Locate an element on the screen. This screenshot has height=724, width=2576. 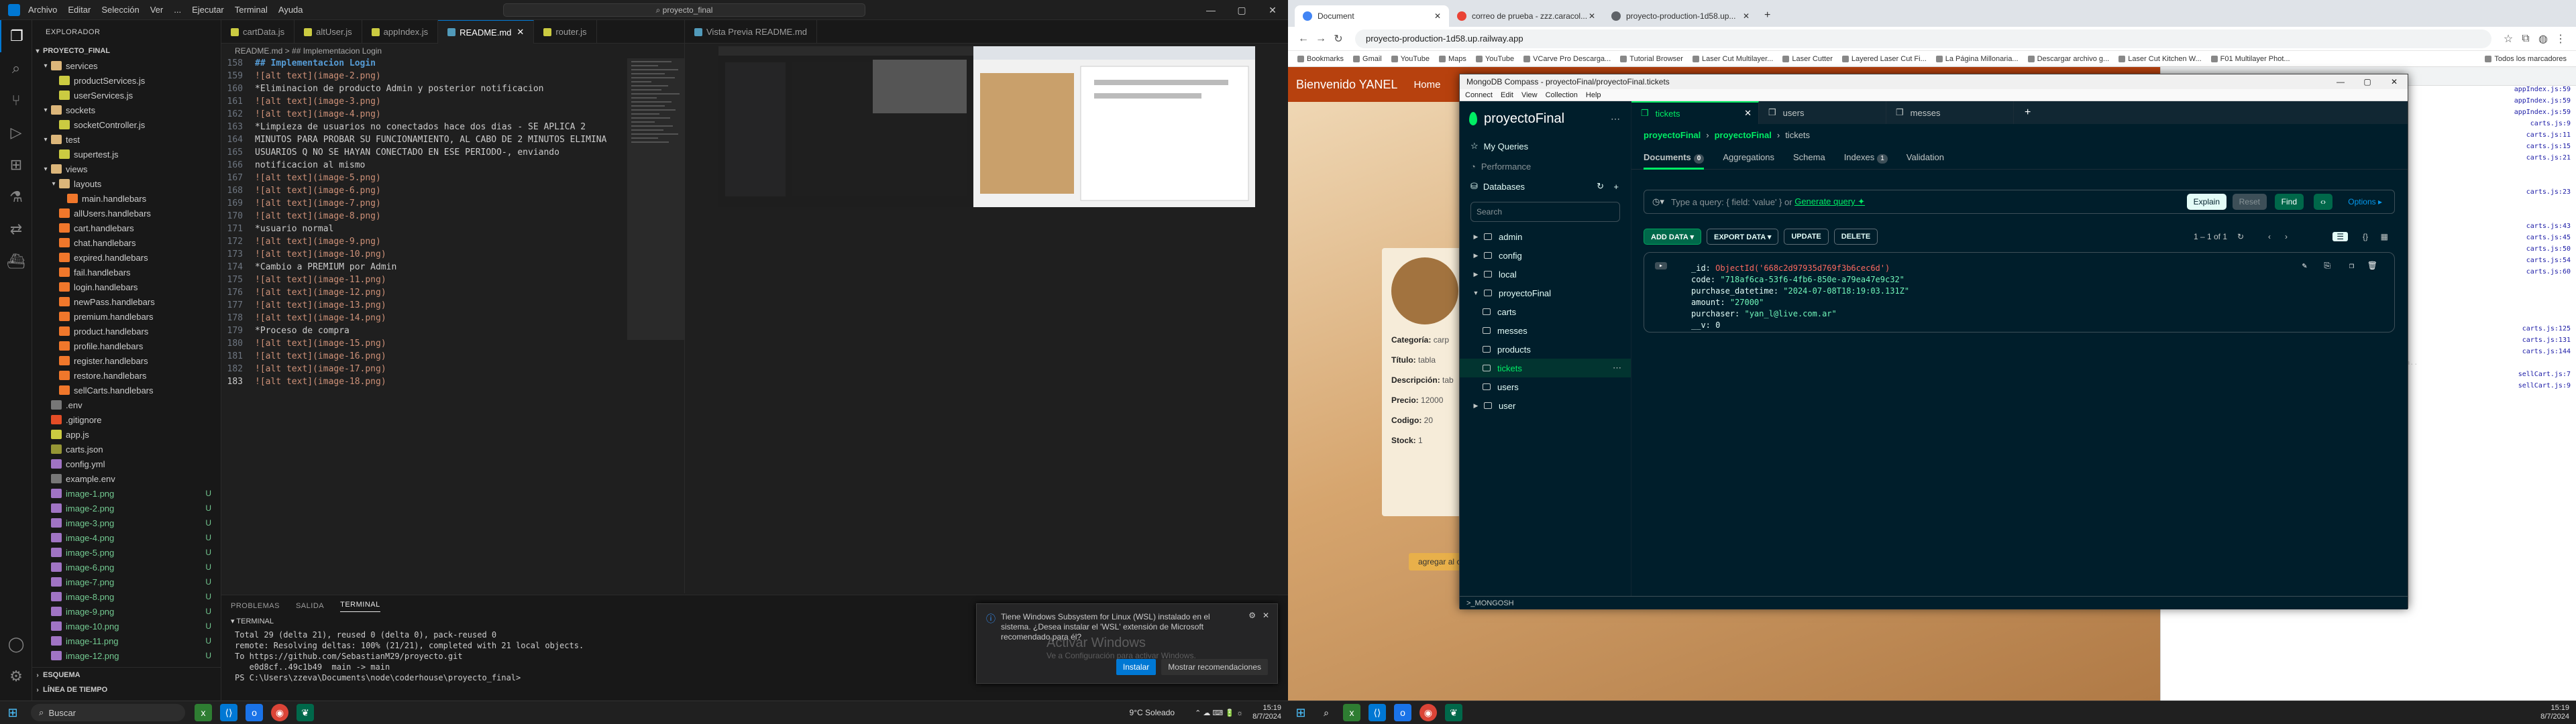
console-source-link: sellCart.js:9 is located at coordinates (2544, 388).